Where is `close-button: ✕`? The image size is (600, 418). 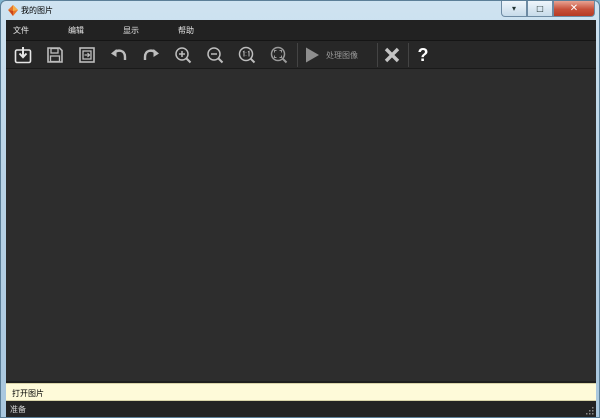
close-button: ✕ is located at coordinates (574, 9).